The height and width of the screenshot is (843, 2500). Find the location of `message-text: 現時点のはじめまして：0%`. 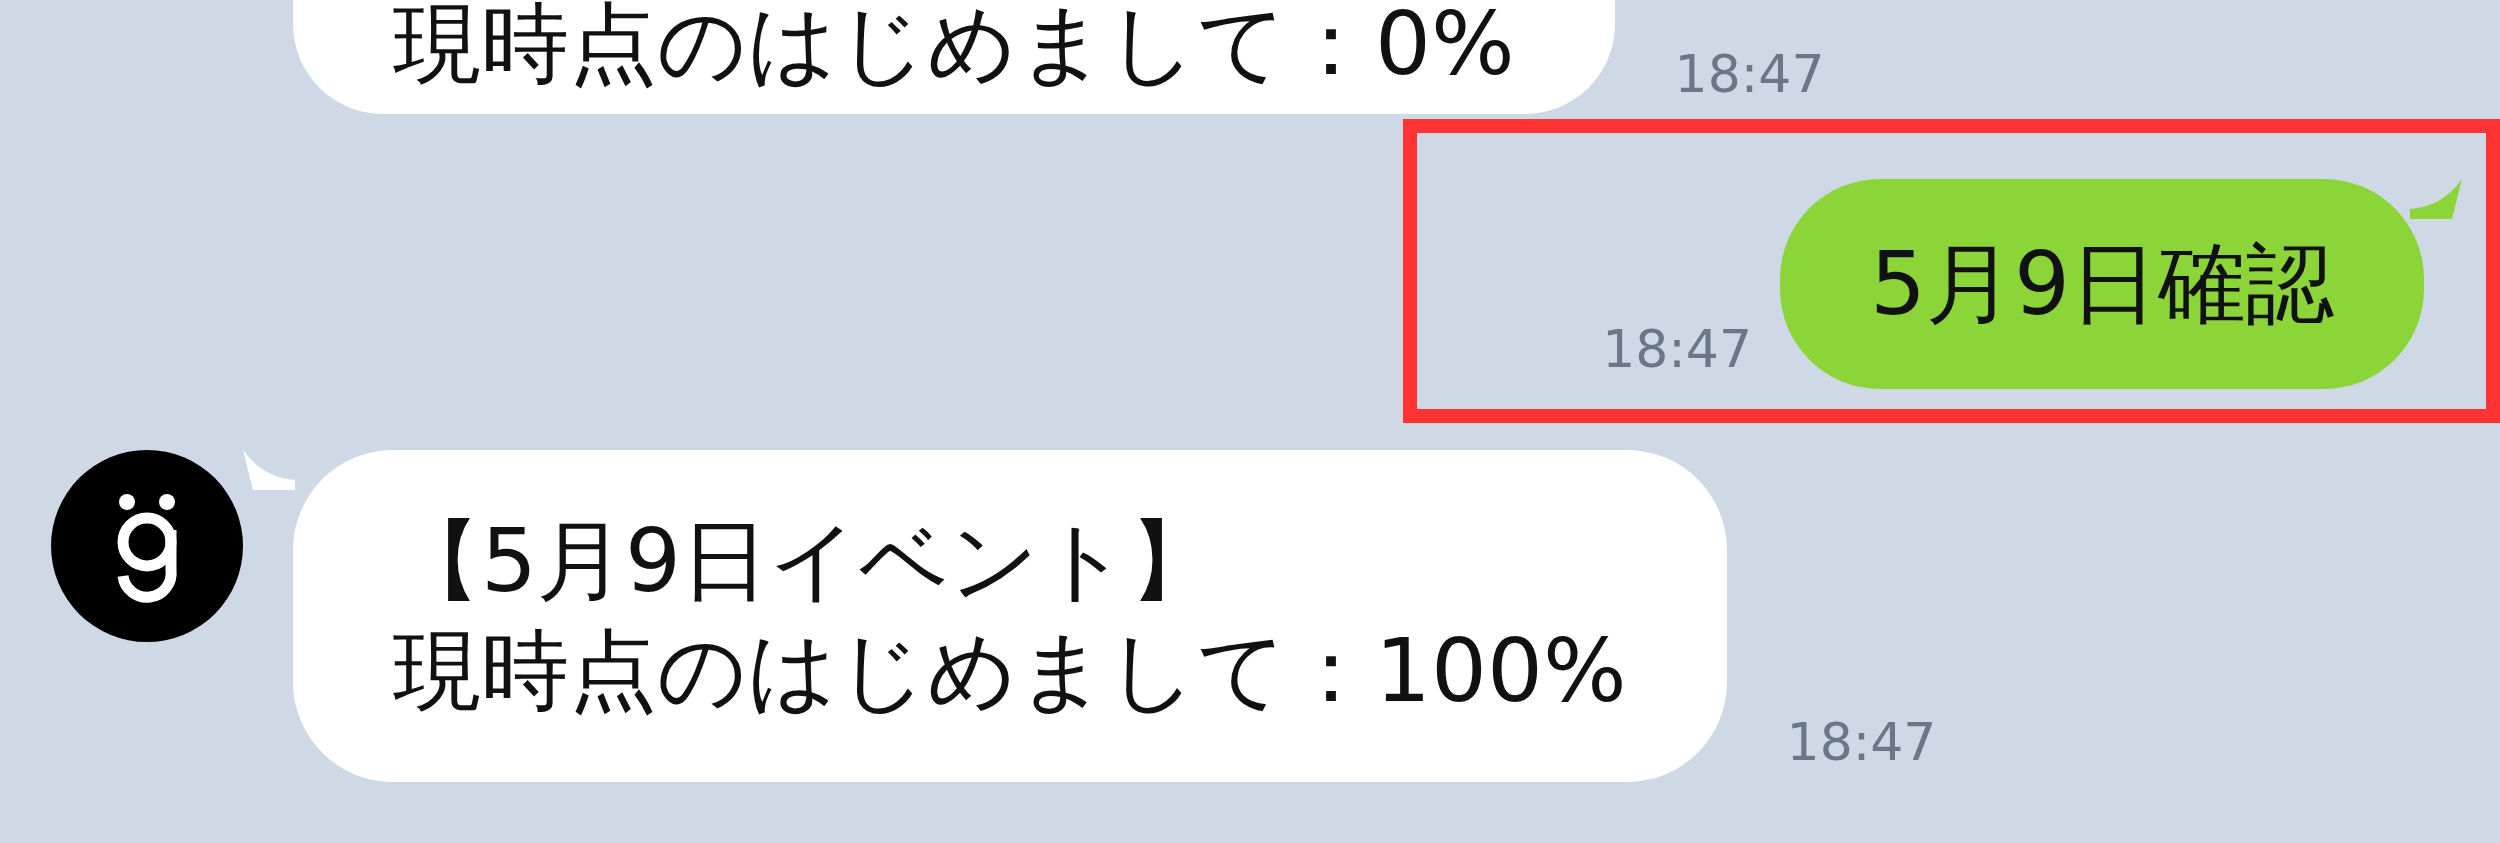

message-text: 現時点のはじめまして：0% is located at coordinates (954, 47).